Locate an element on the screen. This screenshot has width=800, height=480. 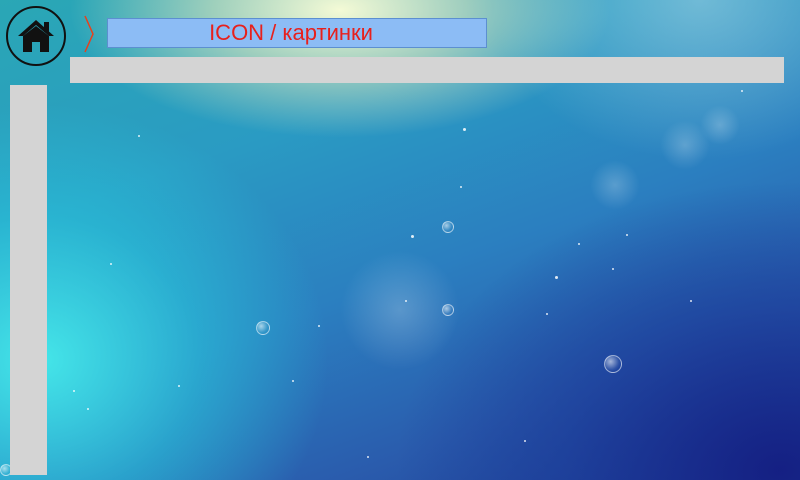
home-button is located at coordinates (36, 36).